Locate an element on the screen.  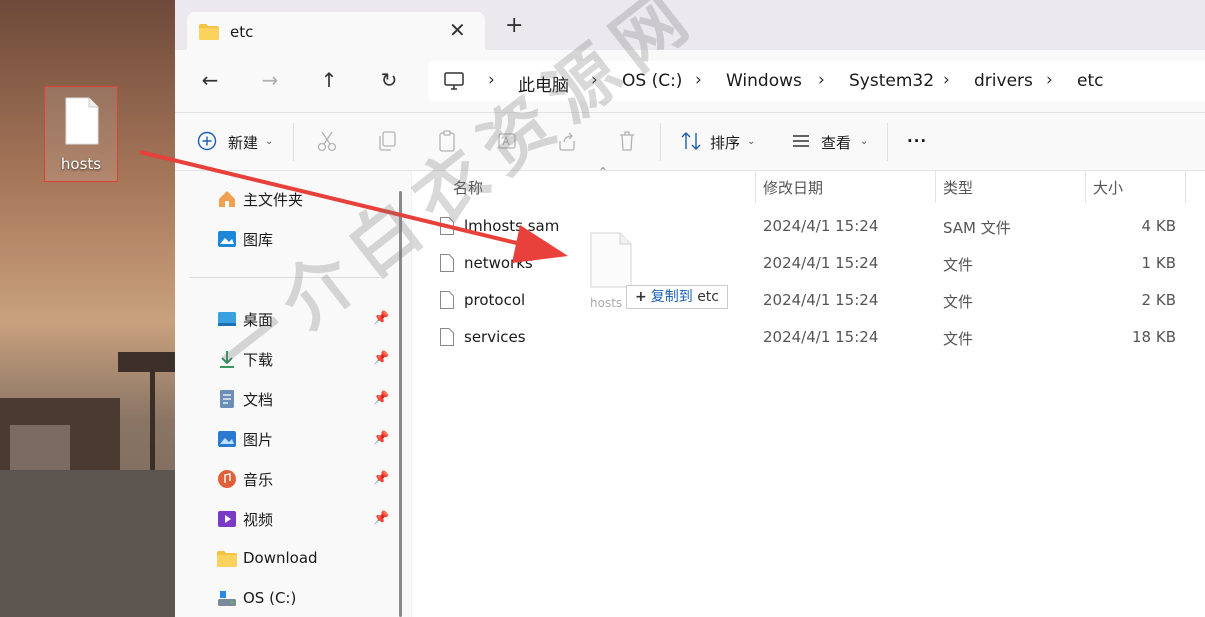
file-type: 文件 is located at coordinates (958, 265).